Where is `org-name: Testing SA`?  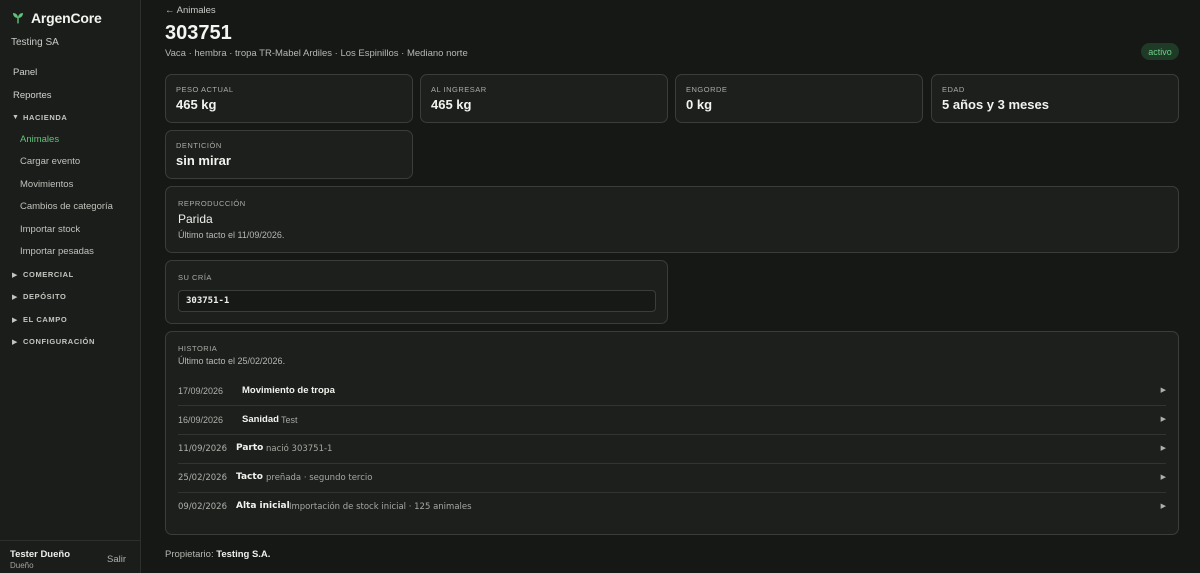 org-name: Testing SA is located at coordinates (35, 42).